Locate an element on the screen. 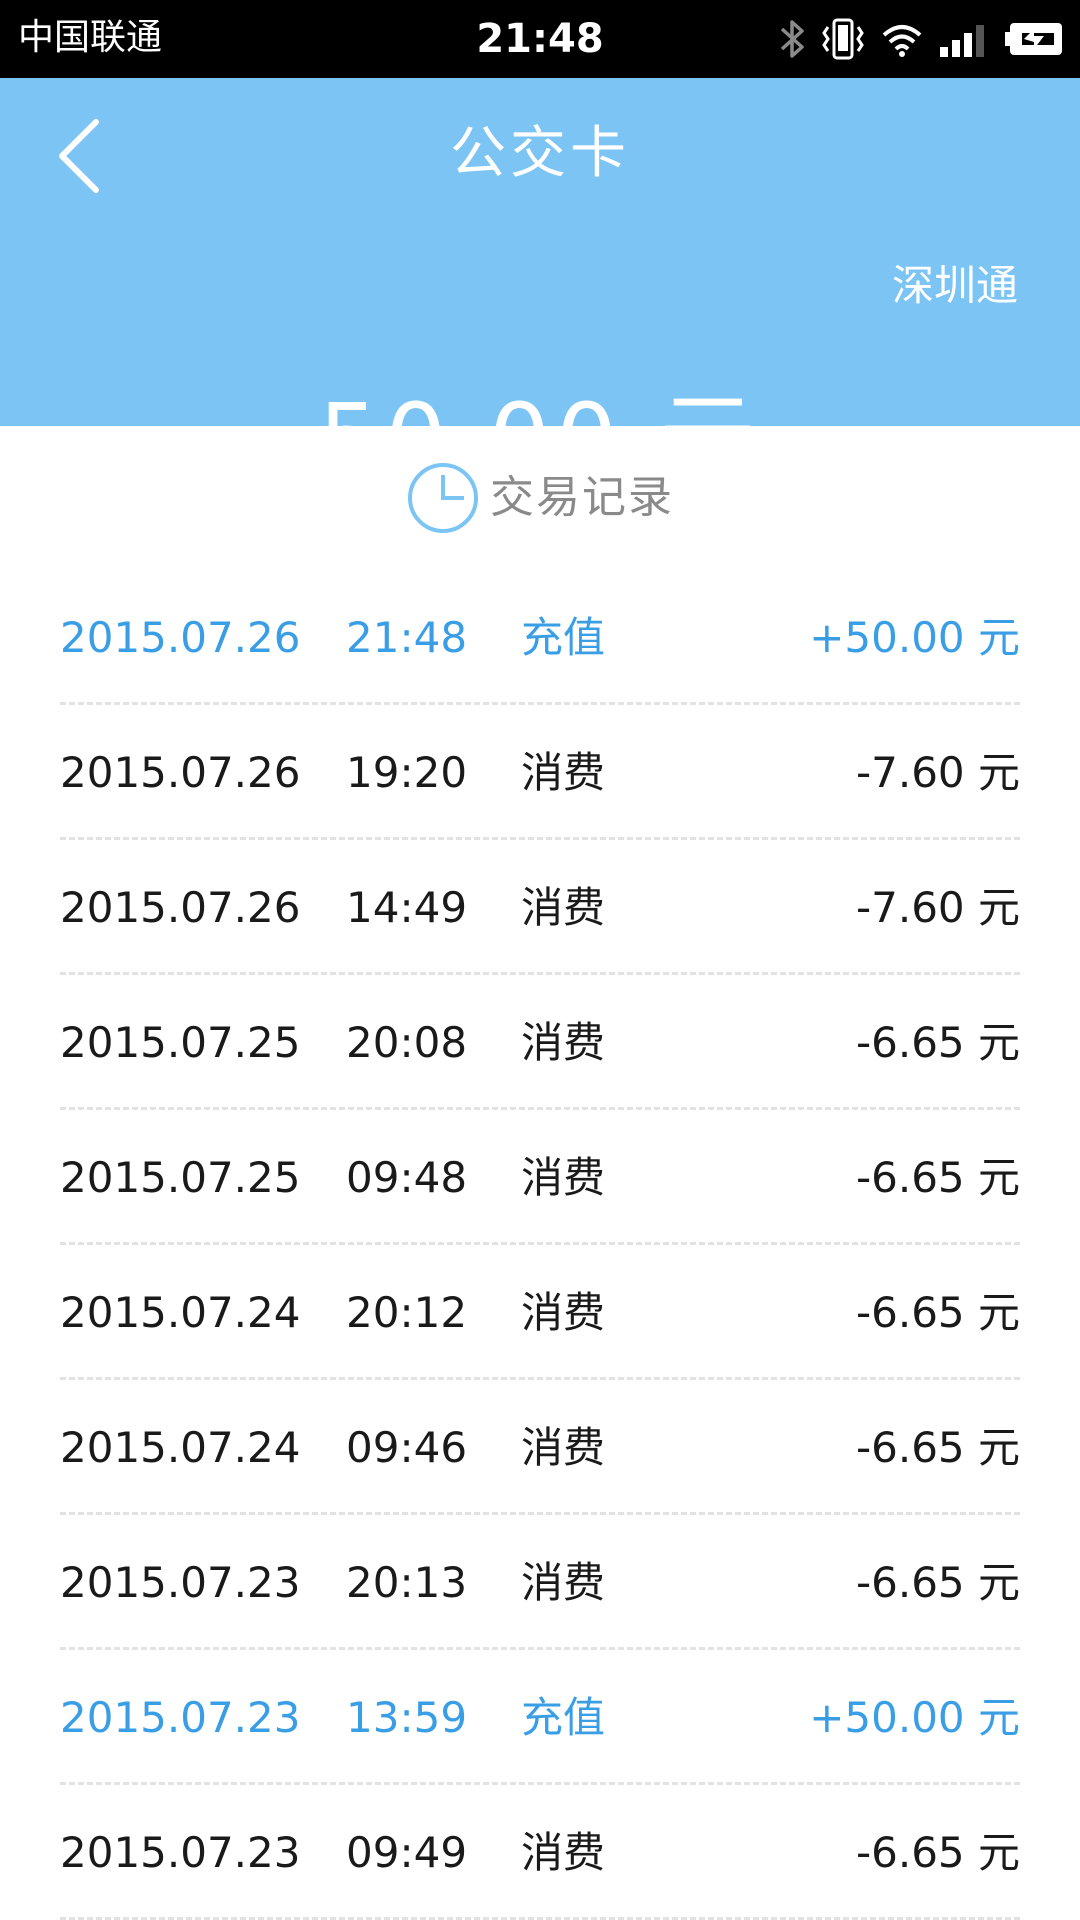 This screenshot has height=1920, width=1080. transaction-row: 2015.07.25 20:08 消费 -6.65 元 is located at coordinates (540, 1042).